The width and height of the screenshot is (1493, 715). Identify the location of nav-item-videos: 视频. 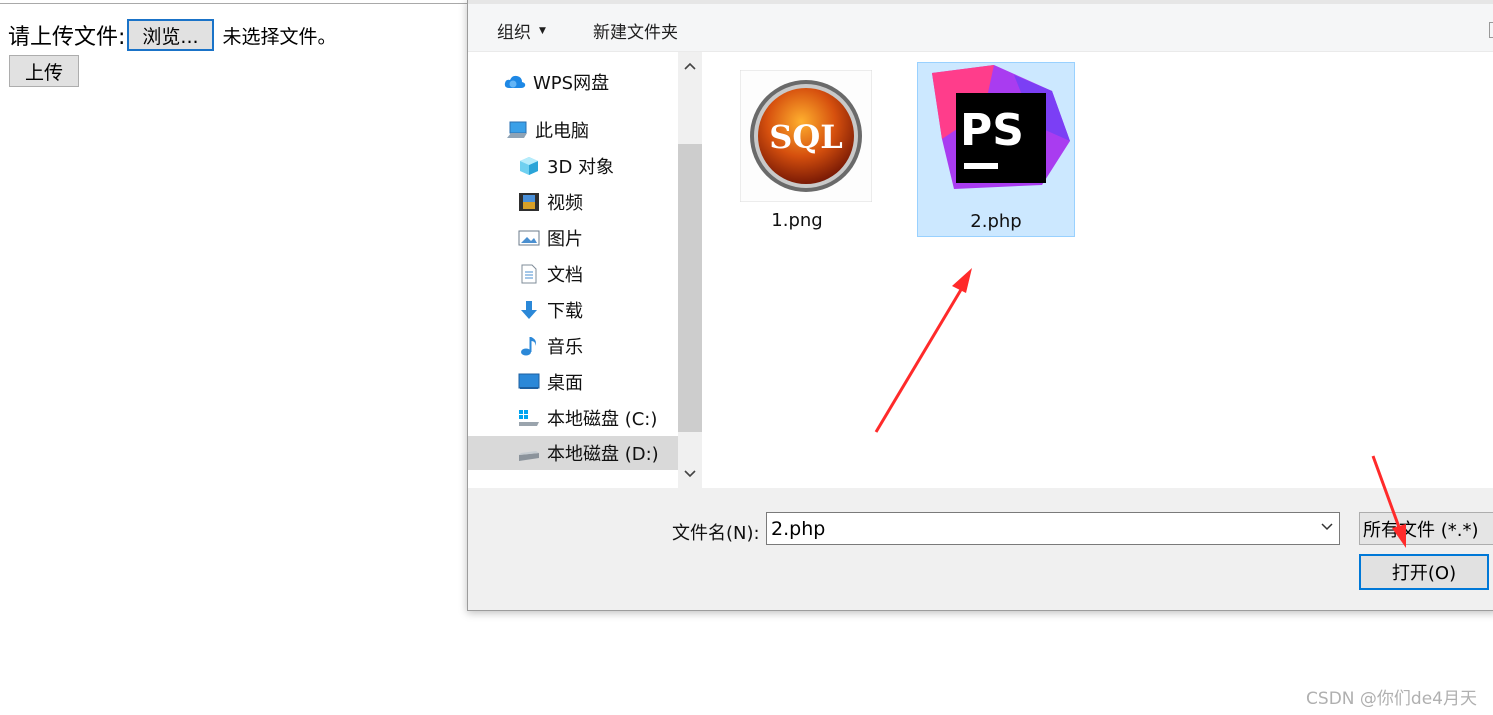
(598, 202).